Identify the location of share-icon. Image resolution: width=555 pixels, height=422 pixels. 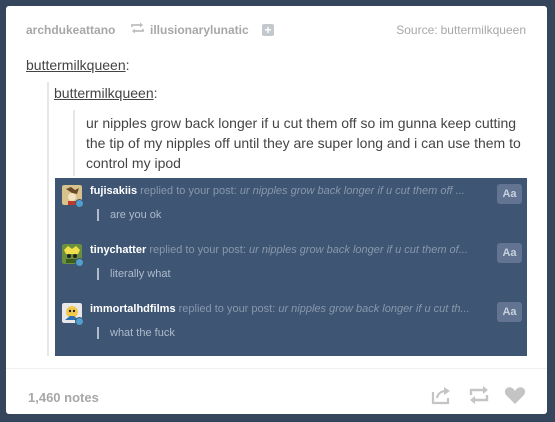
(441, 395).